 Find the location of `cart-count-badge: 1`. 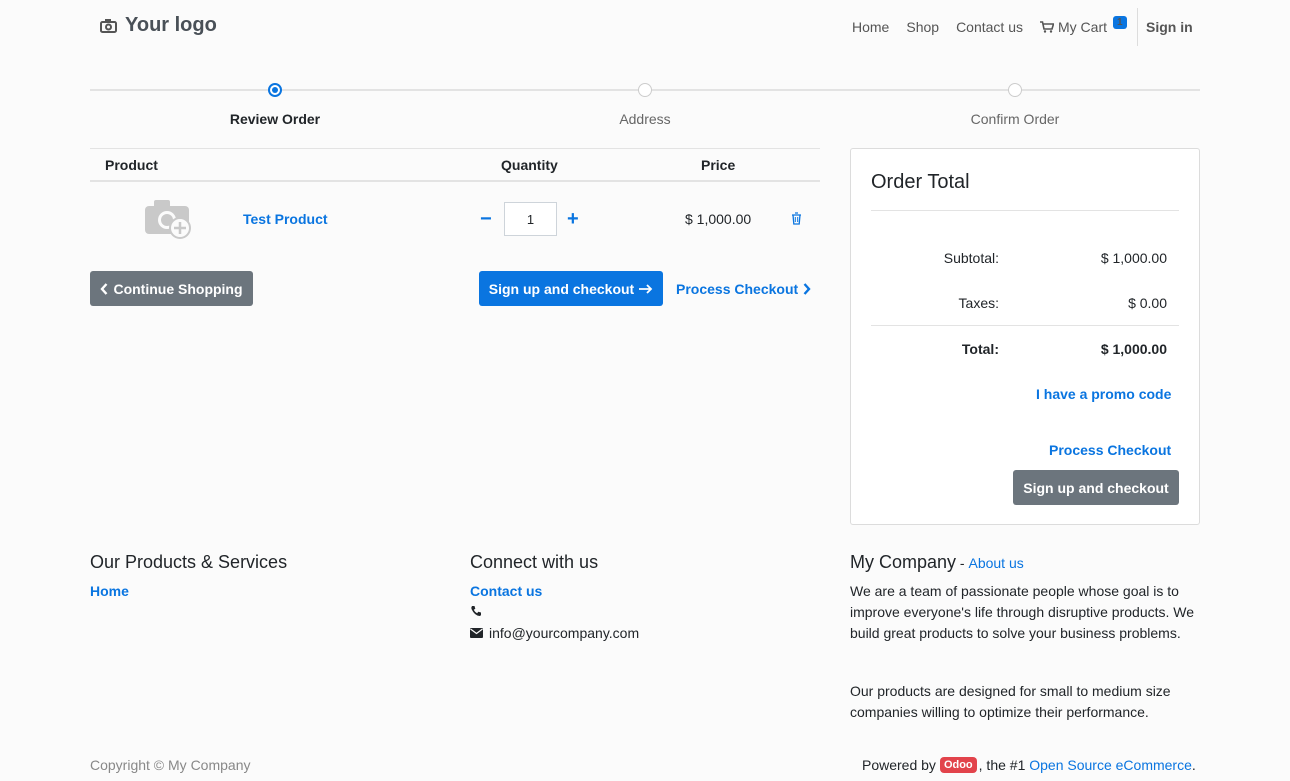

cart-count-badge: 1 is located at coordinates (1120, 22).